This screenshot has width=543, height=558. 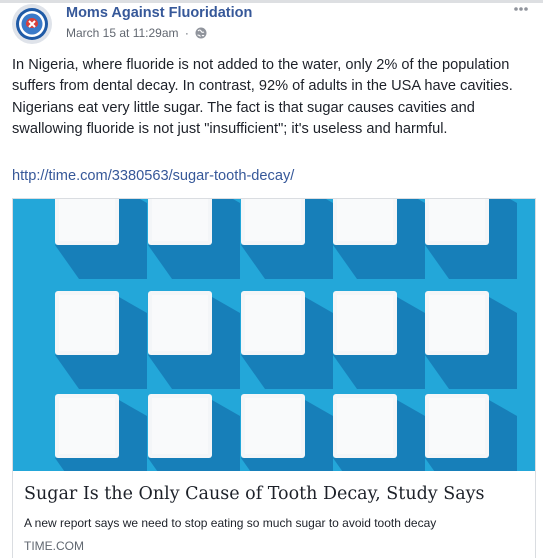 I want to click on post-meta: March 15 at 11:29am ·, so click(x=136, y=34).